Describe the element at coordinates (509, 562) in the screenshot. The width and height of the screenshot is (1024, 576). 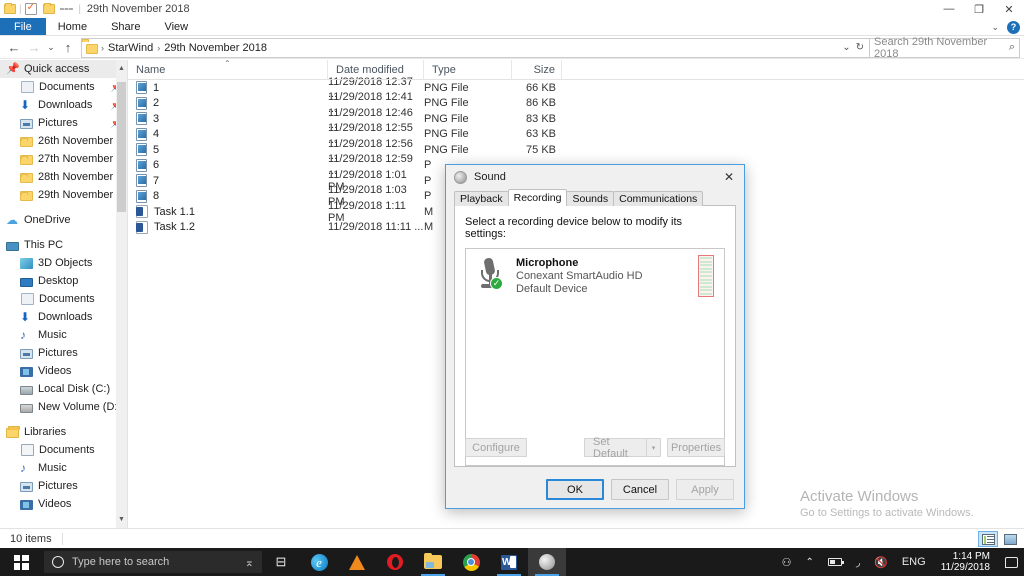
I see `taskbar-app-word` at that location.